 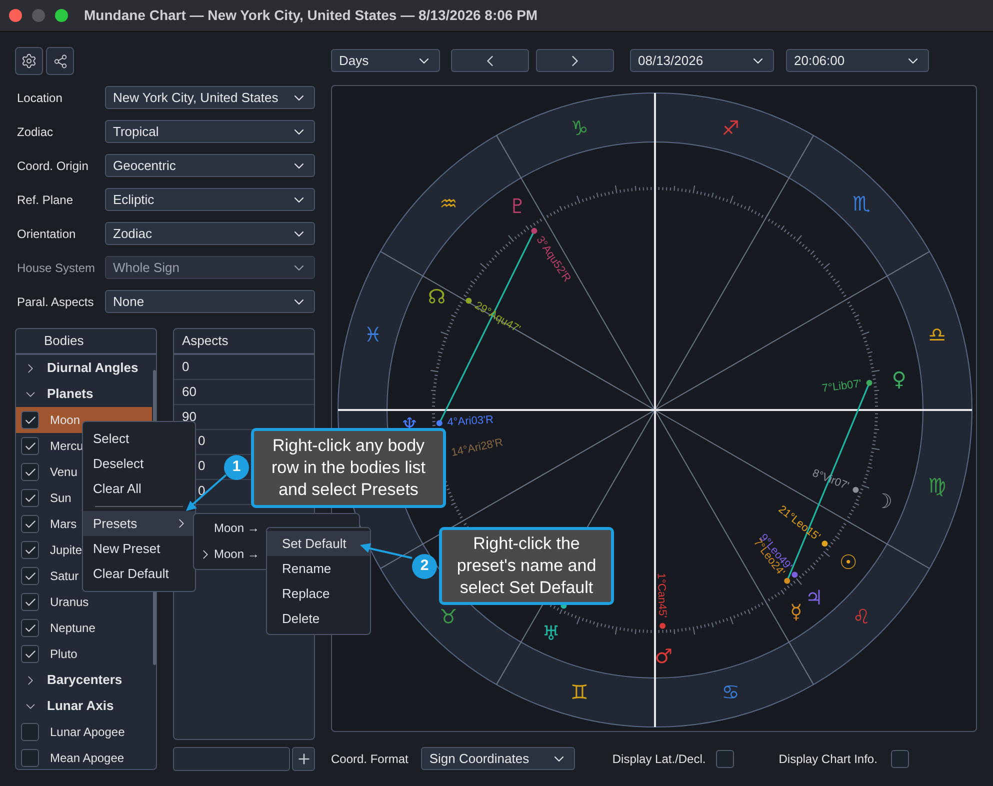 I want to click on zodiac-sign-glyph: ♍, so click(x=937, y=486).